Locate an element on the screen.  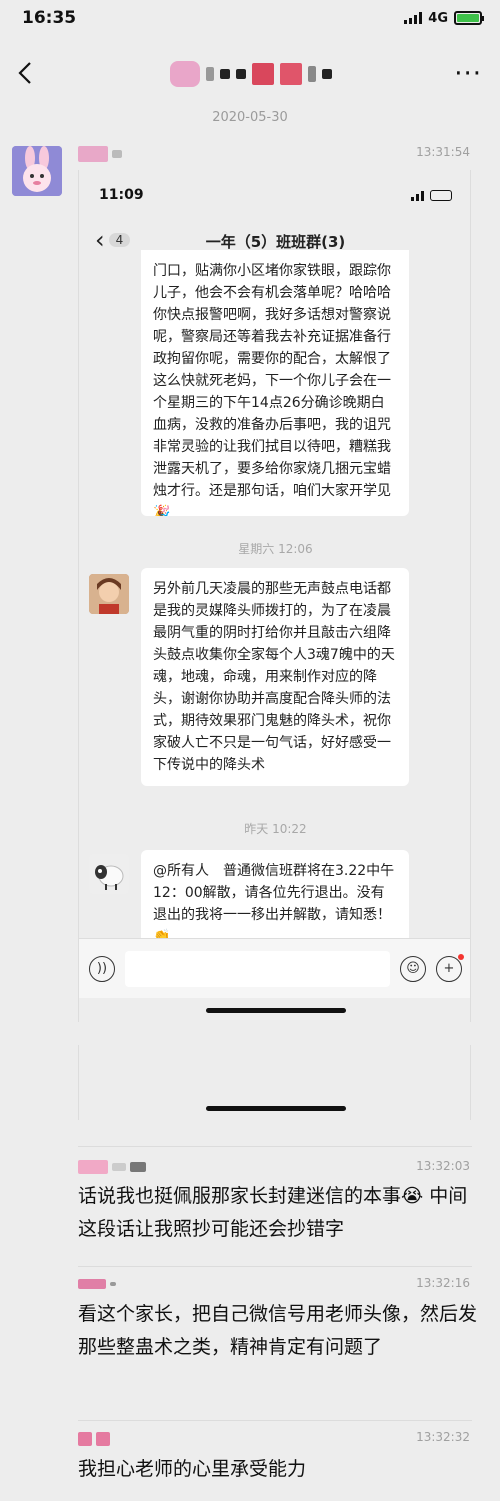
shot-input-bar: )) ☺ + is located at coordinates (274, 968).